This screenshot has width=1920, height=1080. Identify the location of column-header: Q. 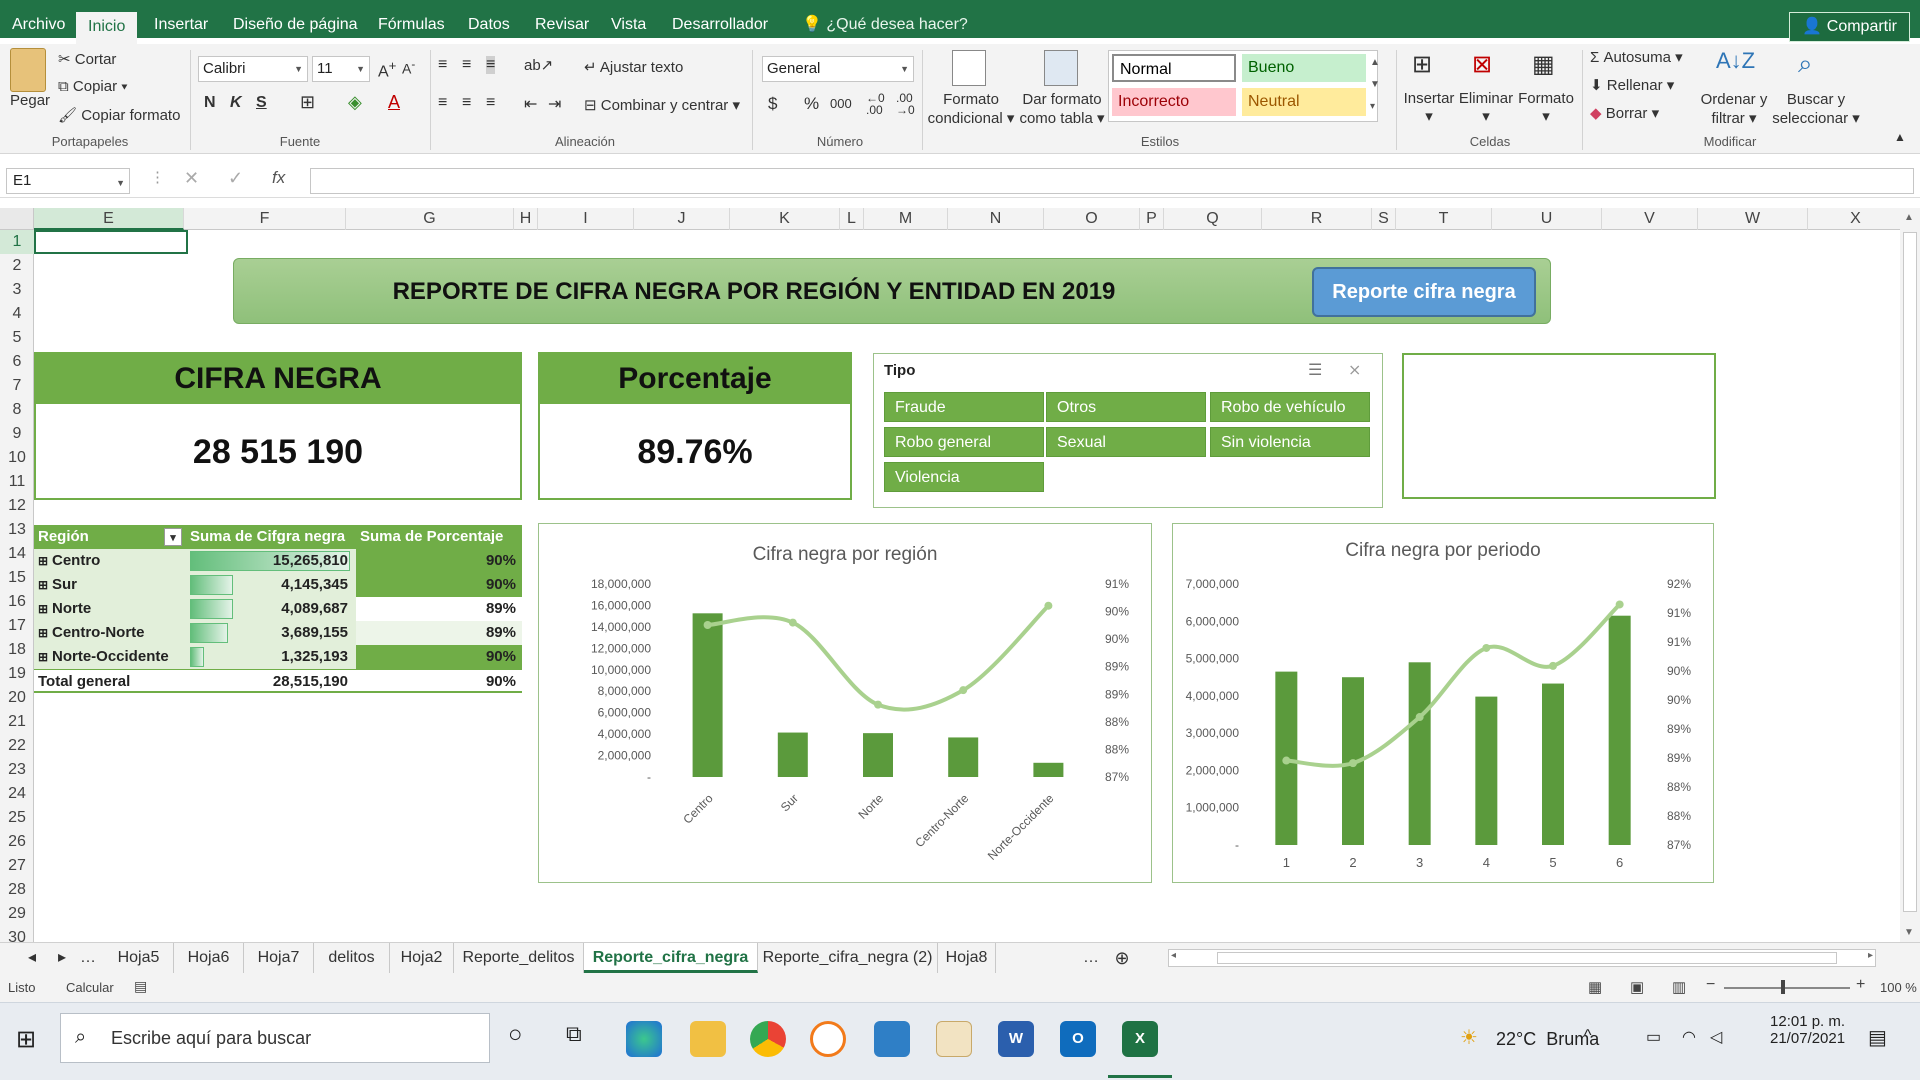
(1213, 219).